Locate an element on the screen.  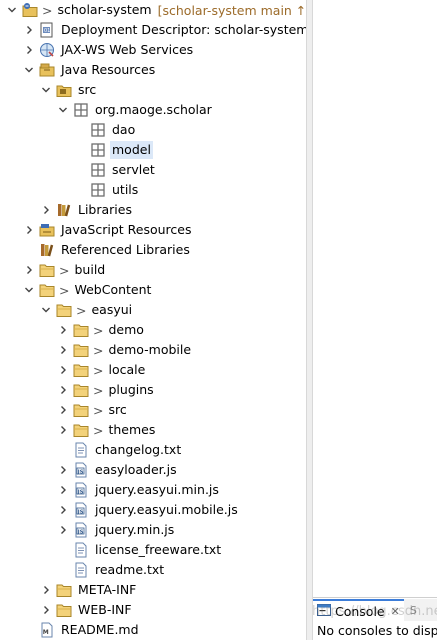
tree-item: > src is located at coordinates (153, 410).